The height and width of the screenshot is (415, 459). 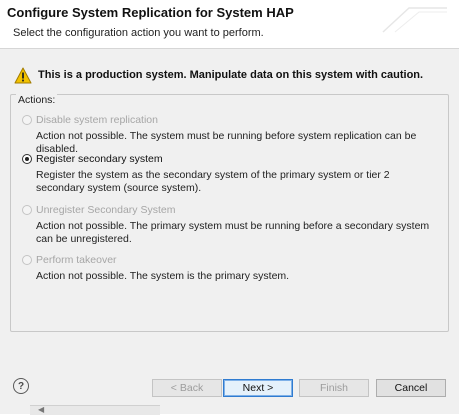 What do you see at coordinates (99, 159) in the screenshot?
I see `option-label: Register secondary system` at bounding box center [99, 159].